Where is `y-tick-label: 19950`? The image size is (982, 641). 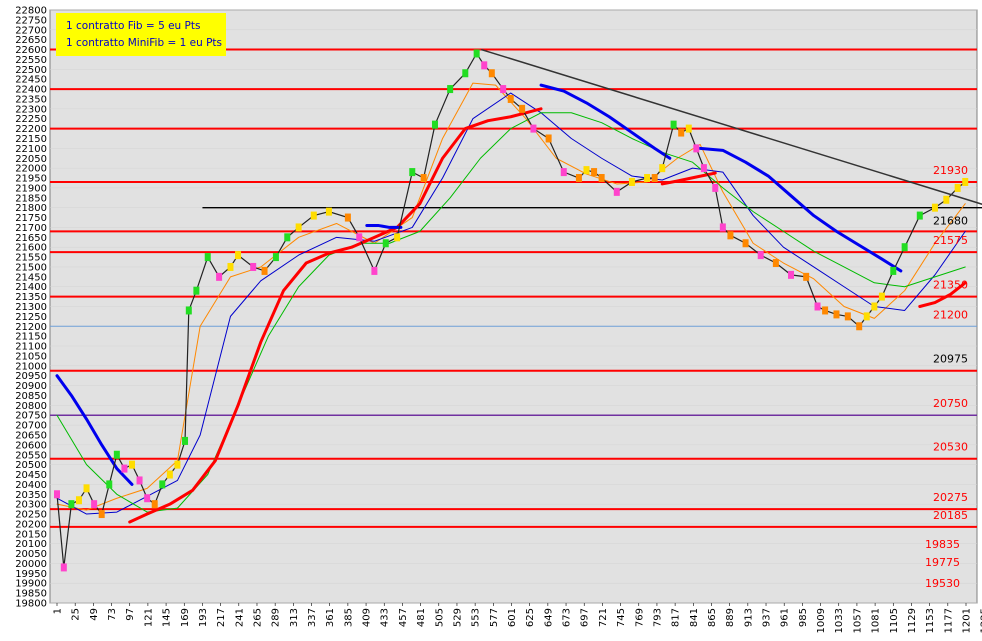
y-tick-label: 19950 is located at coordinates (31, 574).